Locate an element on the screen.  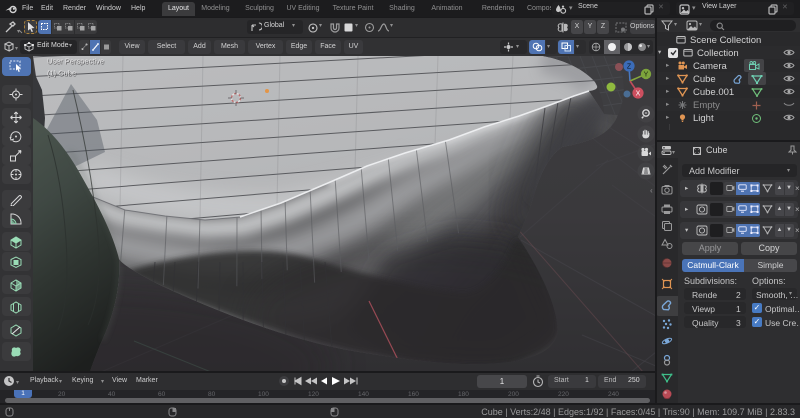
svg-text: X is located at coordinates (638, 94).